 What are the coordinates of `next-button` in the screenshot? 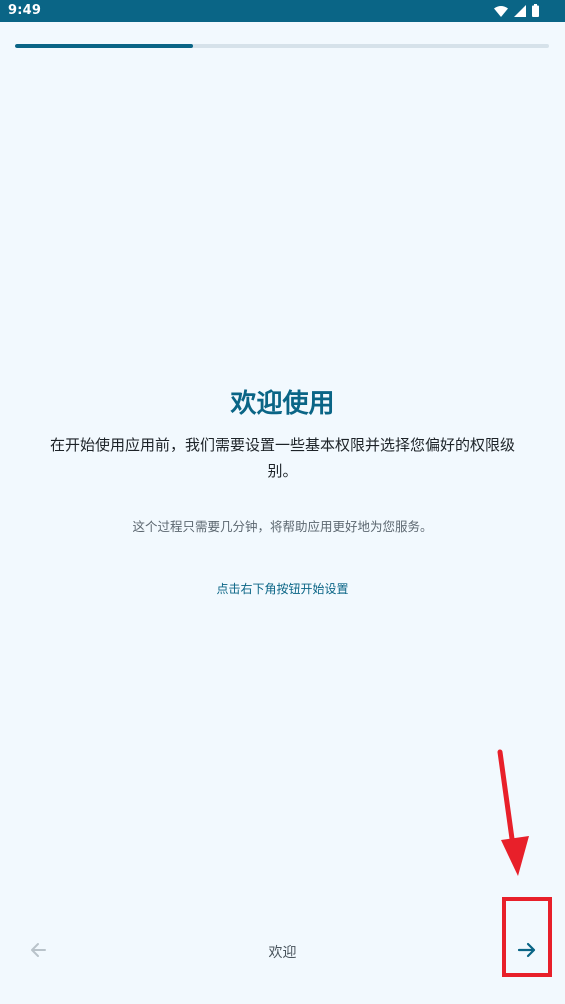 It's located at (527, 952).